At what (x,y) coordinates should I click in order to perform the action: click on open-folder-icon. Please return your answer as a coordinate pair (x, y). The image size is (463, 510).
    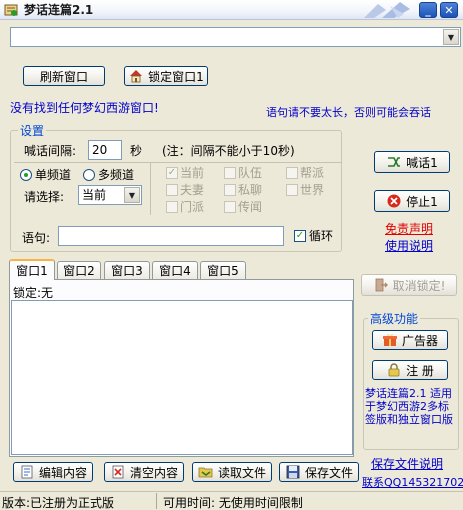
    Looking at the image, I should click on (205, 472).